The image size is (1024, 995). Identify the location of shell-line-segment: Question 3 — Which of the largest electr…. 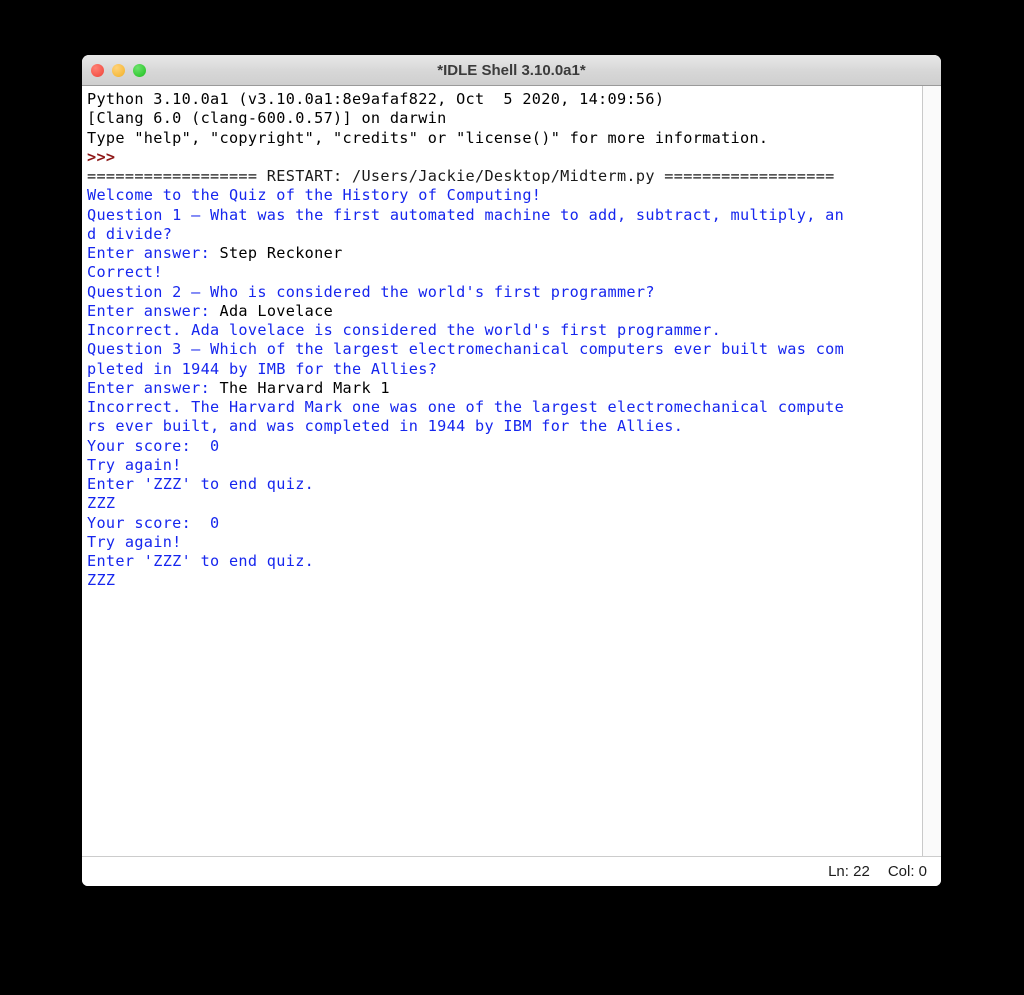
(466, 349).